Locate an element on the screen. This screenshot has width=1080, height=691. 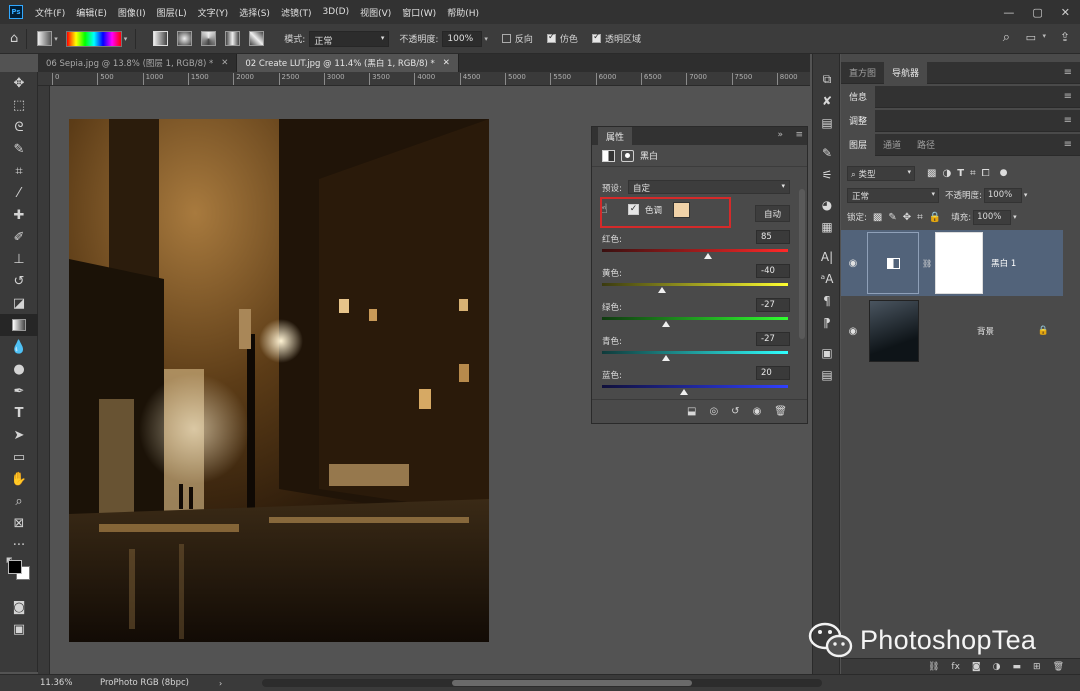
menu-select: 选择(S) is located at coordinates (254, 12).